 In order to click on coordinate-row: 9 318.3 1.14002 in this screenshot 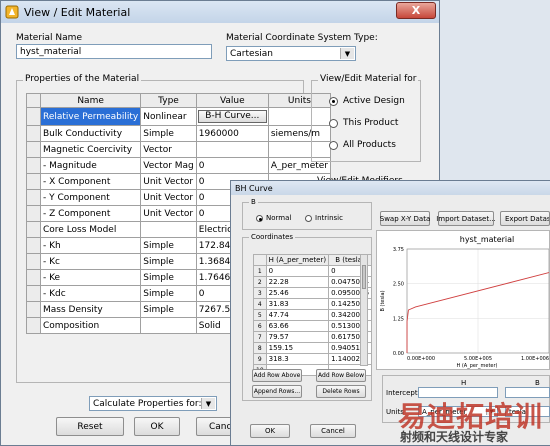, I will do `click(312, 359)`.